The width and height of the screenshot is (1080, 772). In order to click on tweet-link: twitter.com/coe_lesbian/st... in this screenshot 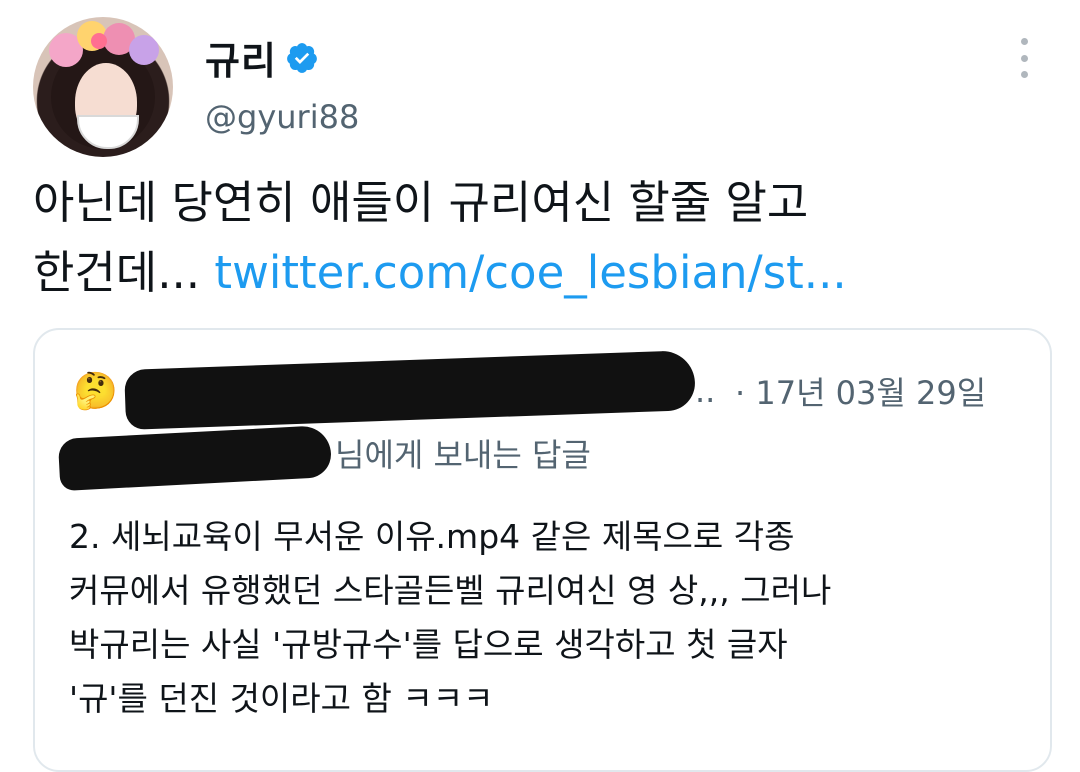, I will do `click(530, 272)`.